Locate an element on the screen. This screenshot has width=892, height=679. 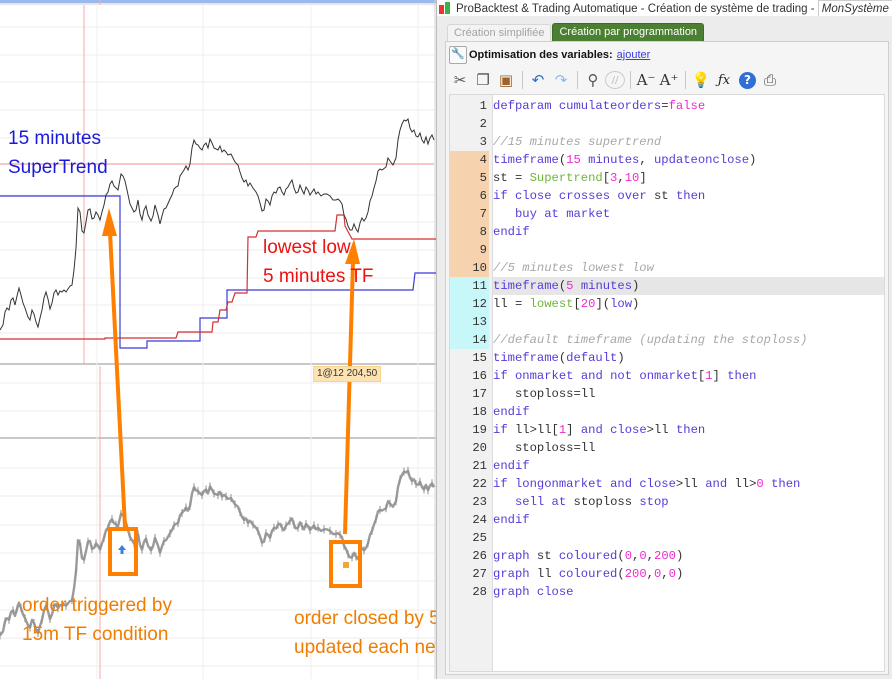
code-line: 15 timeframe(default) is located at coordinates (667, 358).